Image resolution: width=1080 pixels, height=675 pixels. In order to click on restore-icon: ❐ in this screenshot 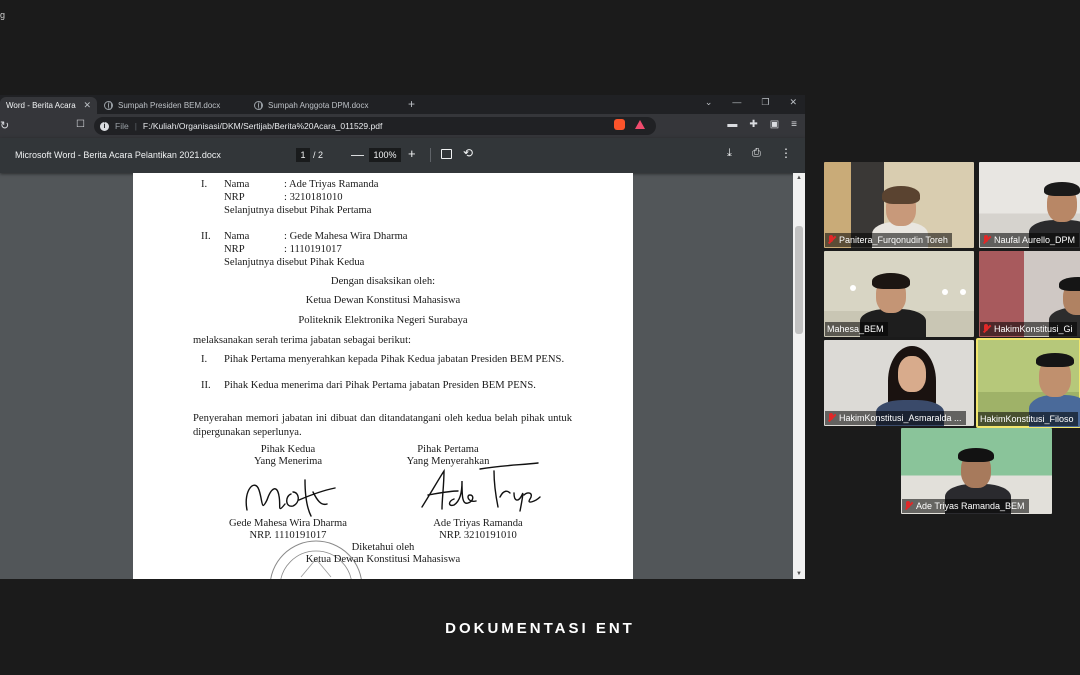, I will do `click(765, 102)`.